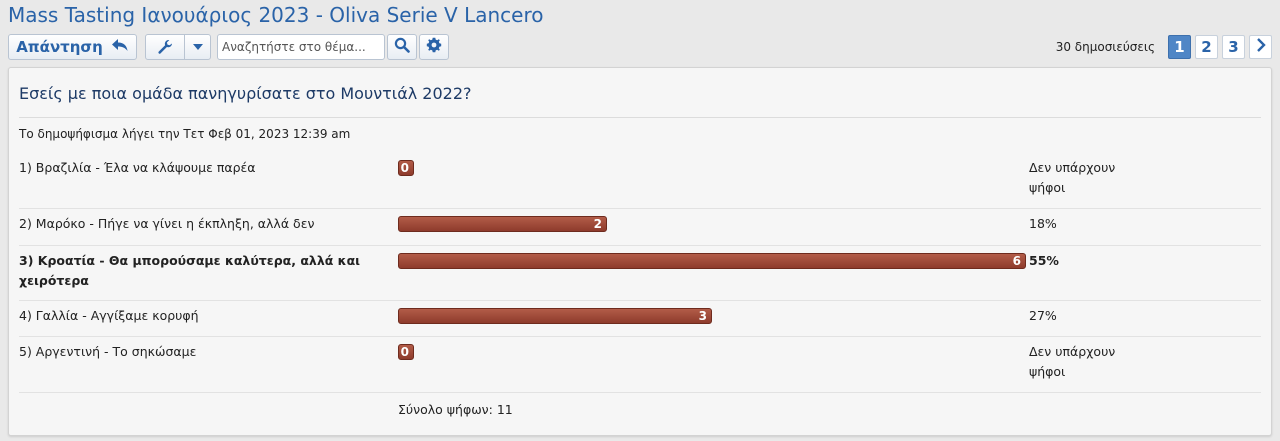  Describe the element at coordinates (1179, 47) in the screenshot. I see `page-1-button: 1` at that location.